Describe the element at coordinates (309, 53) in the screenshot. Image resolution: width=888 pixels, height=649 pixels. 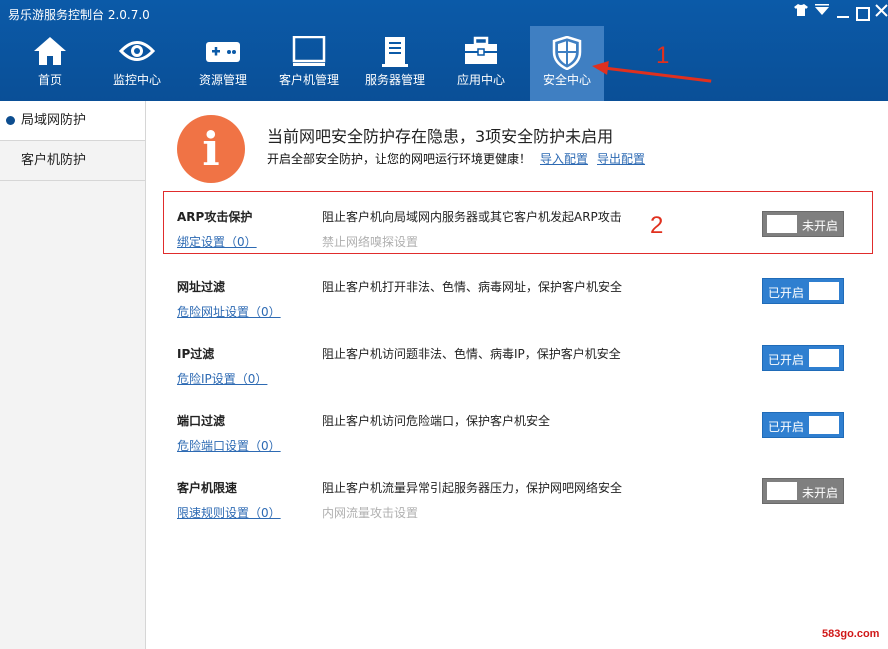
I see `monitor-icon` at that location.